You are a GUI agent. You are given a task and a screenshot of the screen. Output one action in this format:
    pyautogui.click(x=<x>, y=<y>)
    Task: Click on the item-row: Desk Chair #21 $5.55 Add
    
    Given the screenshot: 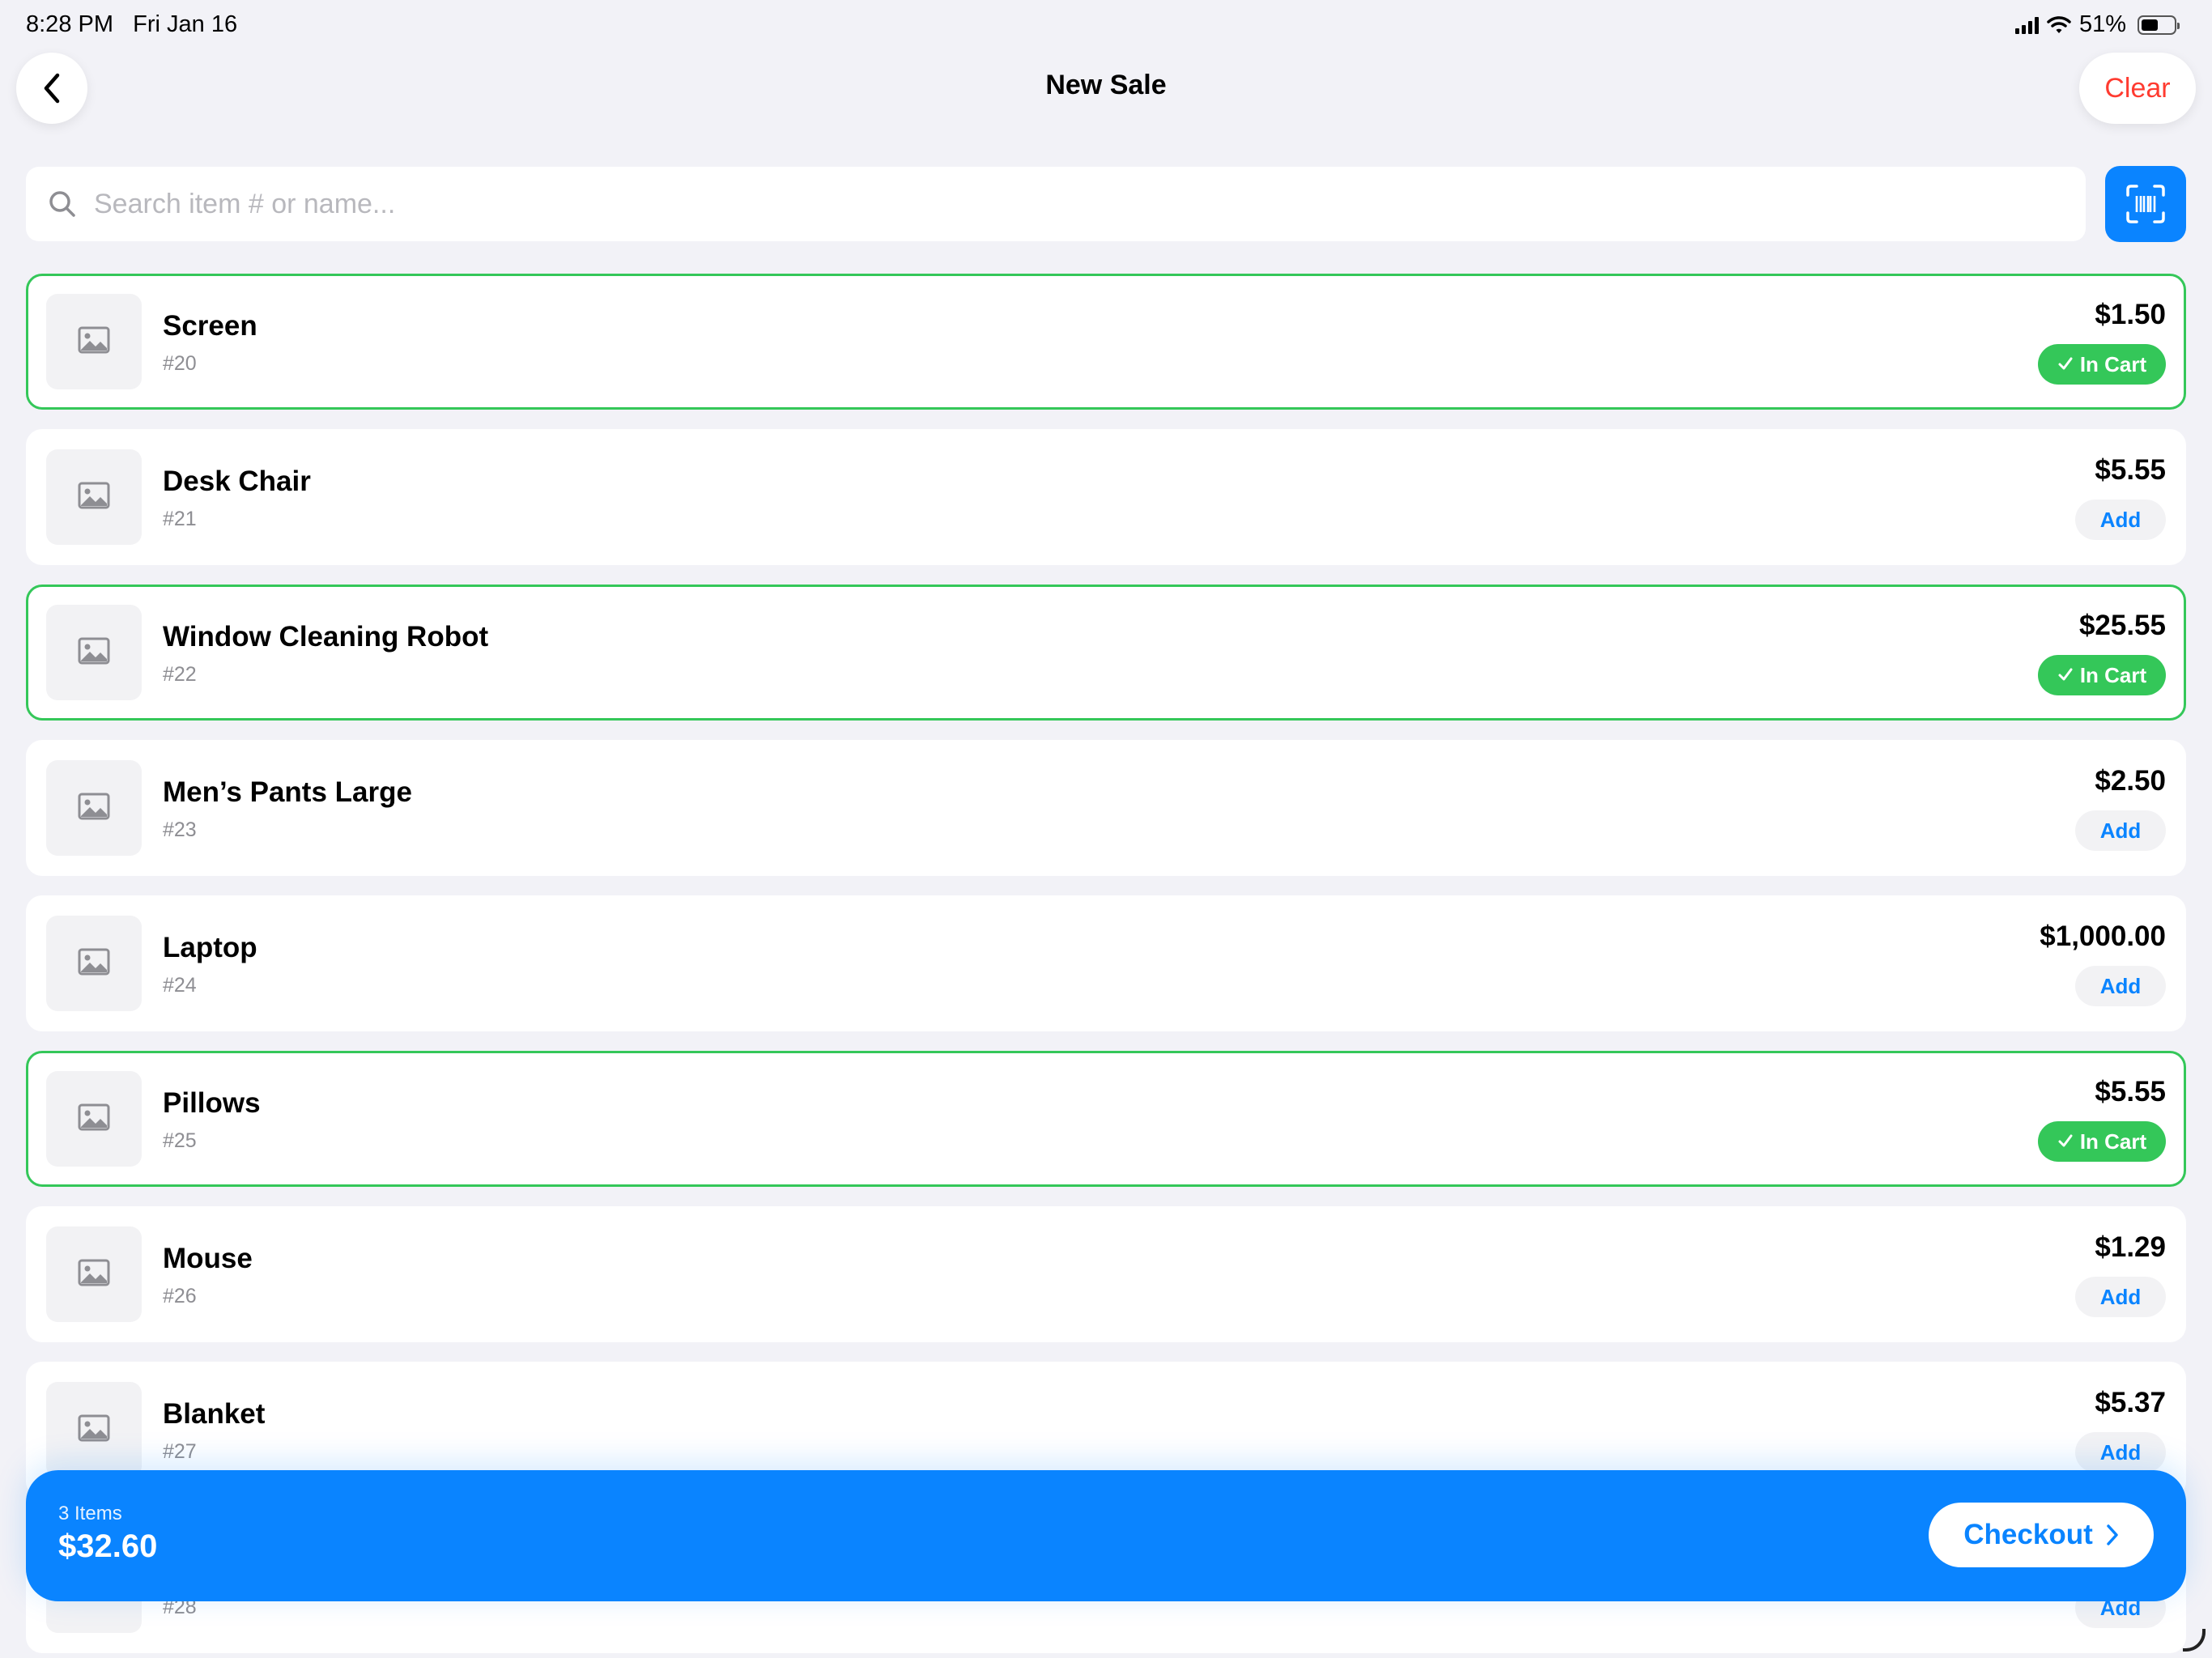 What is the action you would take?
    pyautogui.click(x=1106, y=497)
    